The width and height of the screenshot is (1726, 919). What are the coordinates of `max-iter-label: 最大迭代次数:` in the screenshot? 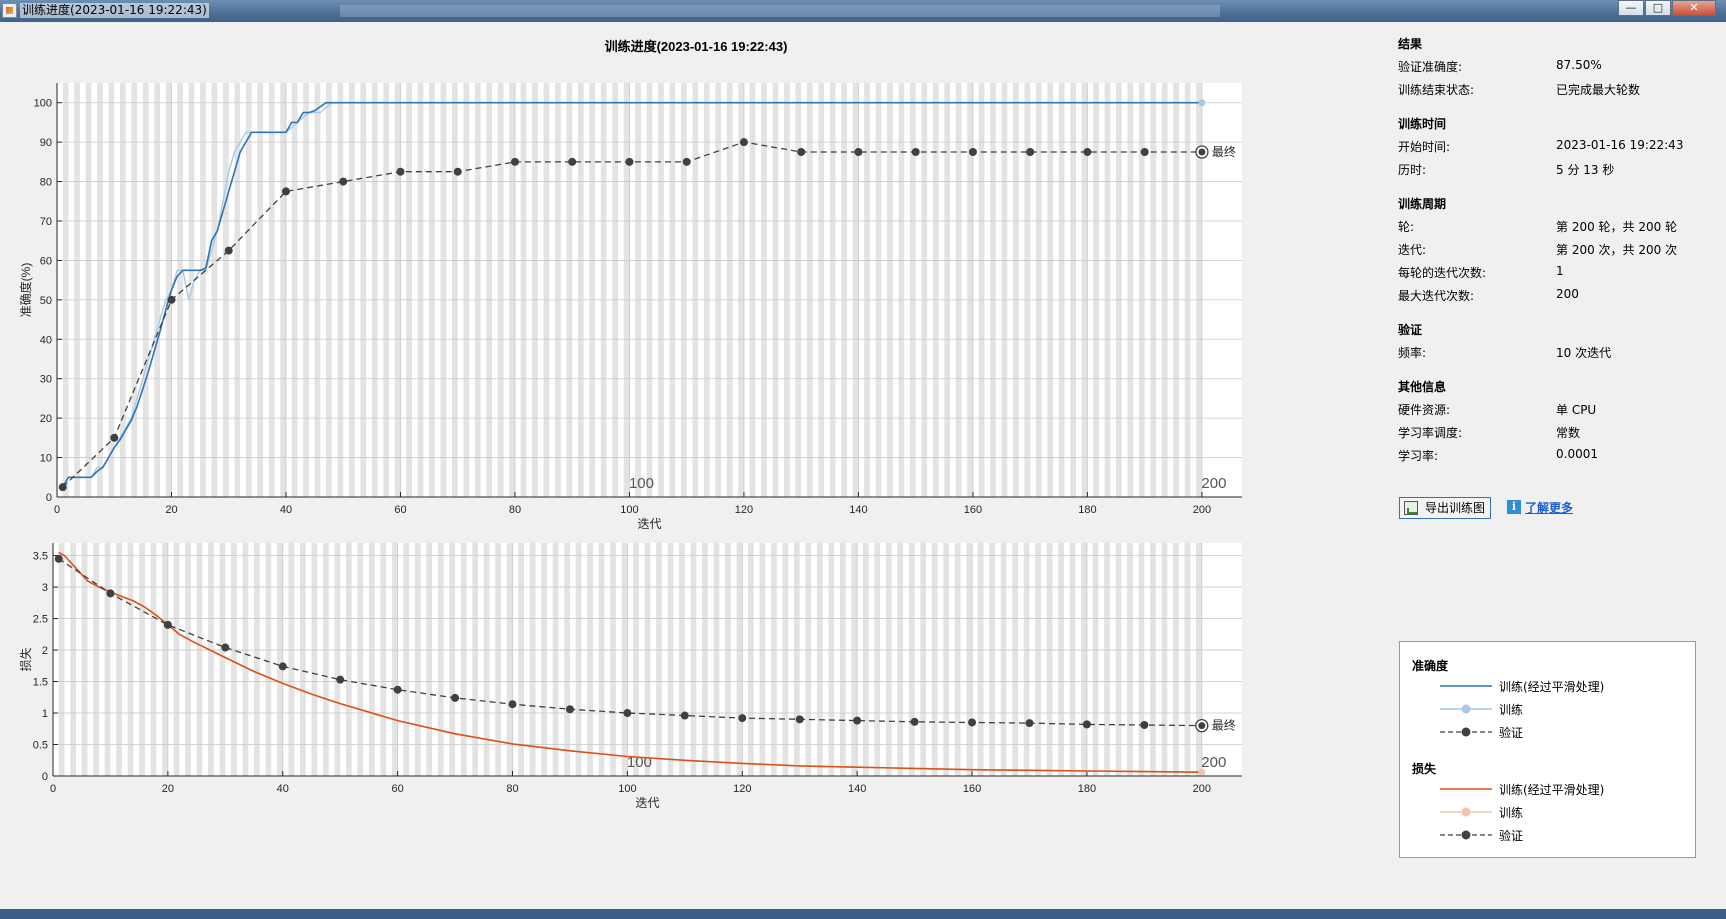 It's located at (1436, 296).